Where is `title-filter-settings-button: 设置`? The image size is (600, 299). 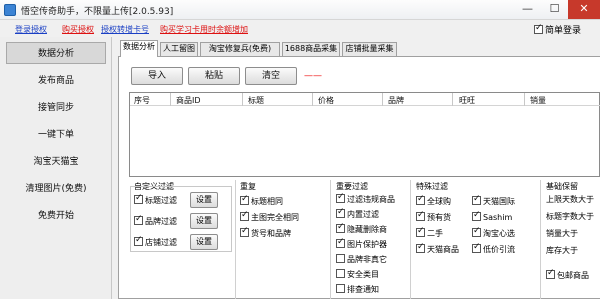 title-filter-settings-button: 设置 is located at coordinates (204, 200).